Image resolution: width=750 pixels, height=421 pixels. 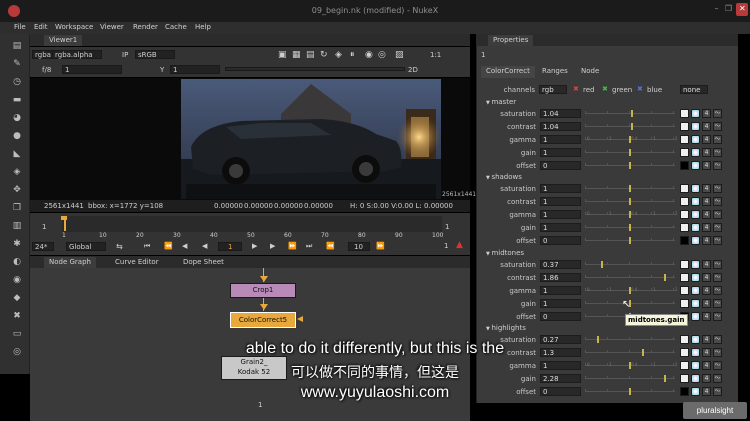 I want to click on tag-icon: ◆, so click(x=17, y=298).